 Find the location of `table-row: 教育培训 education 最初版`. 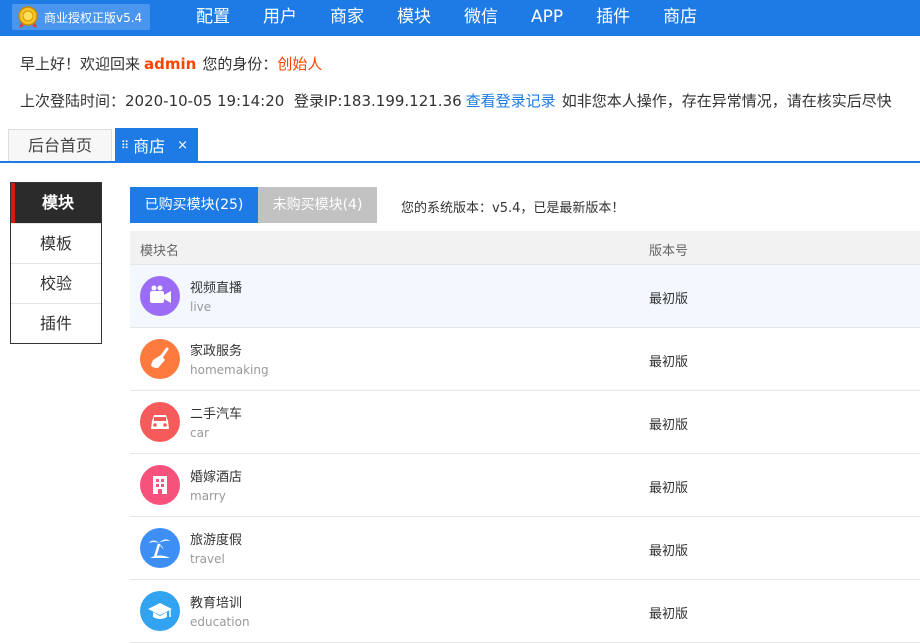

table-row: 教育培训 education 最初版 is located at coordinates (525, 611).